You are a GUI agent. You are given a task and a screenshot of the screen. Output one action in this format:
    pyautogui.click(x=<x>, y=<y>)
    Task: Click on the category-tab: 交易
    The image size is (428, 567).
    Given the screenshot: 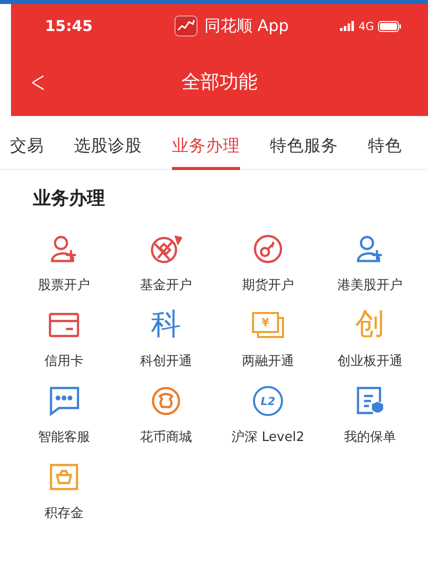 What is the action you would take?
    pyautogui.click(x=27, y=152)
    